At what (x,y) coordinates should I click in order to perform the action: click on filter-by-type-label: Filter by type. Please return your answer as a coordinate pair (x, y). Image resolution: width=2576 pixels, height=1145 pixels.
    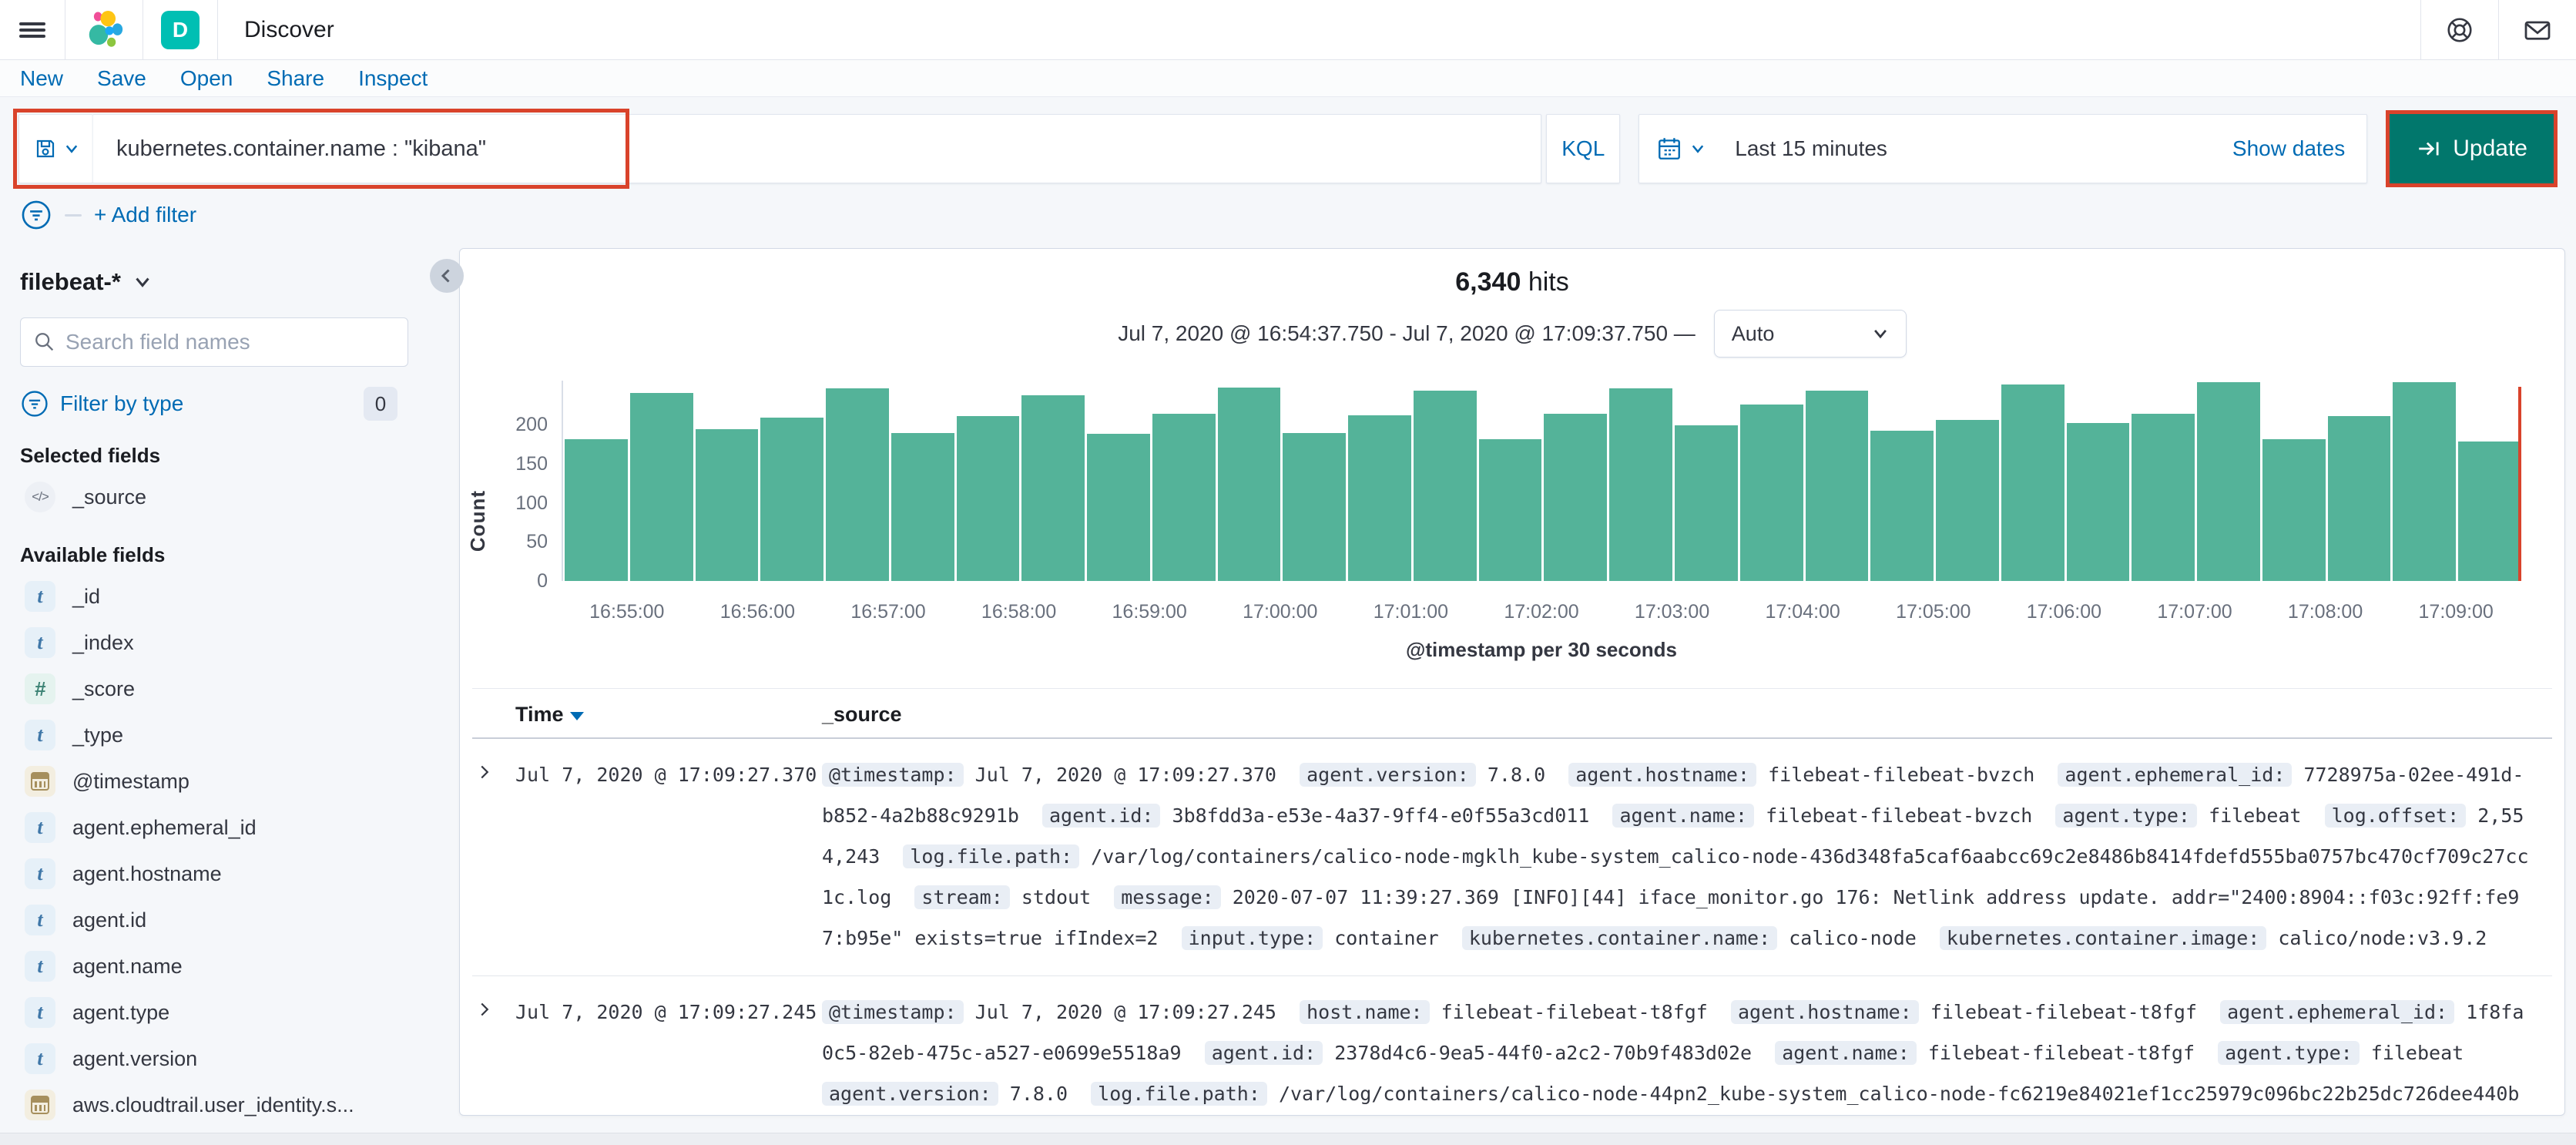
    Looking at the image, I should click on (122, 403).